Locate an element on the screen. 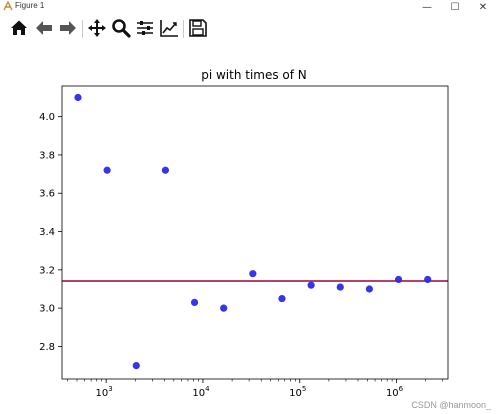 This screenshot has width=497, height=414. close-button: ✕ is located at coordinates (483, 7).